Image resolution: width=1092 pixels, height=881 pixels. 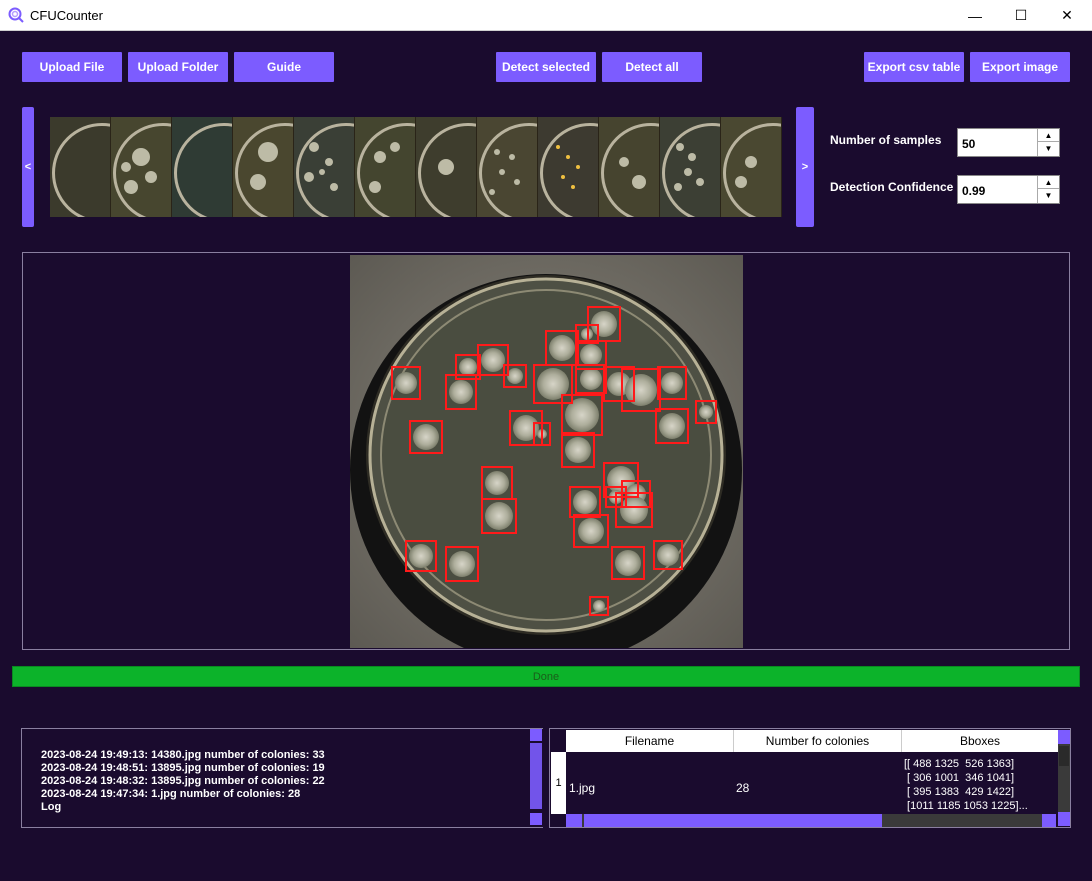 I want to click on table-vertical-scrollbar, so click(x=1064, y=778).